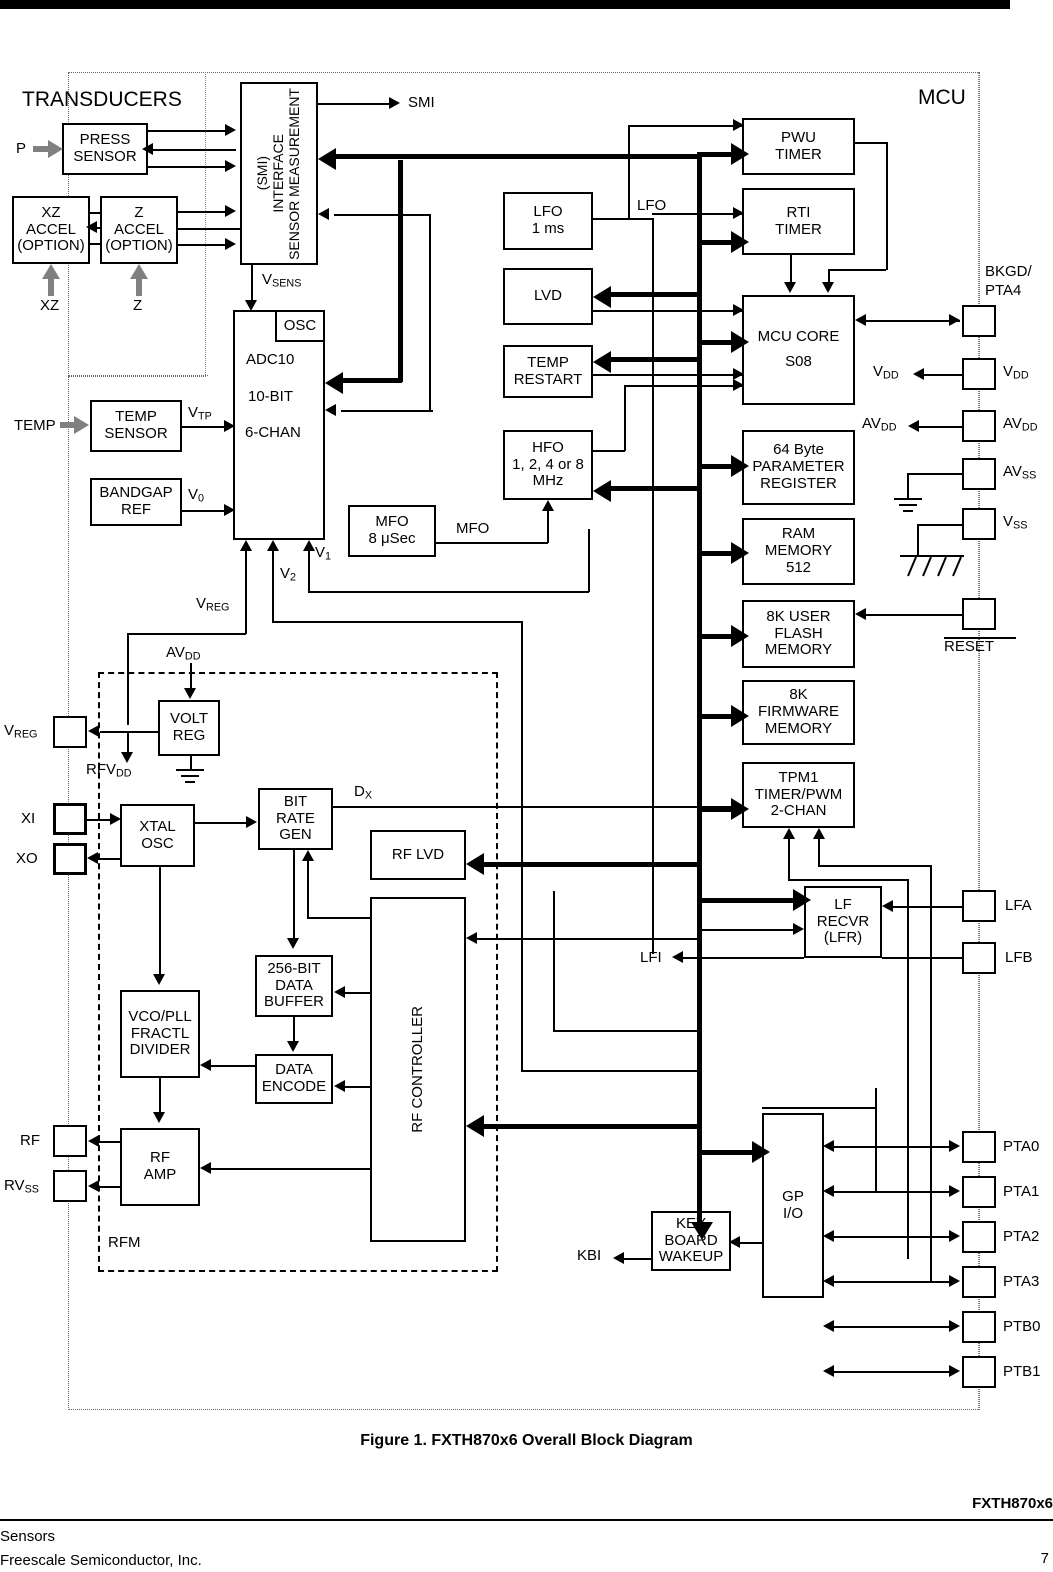 The height and width of the screenshot is (1572, 1053). What do you see at coordinates (793, 1196) in the screenshot?
I see `gpio-label-1: GP` at bounding box center [793, 1196].